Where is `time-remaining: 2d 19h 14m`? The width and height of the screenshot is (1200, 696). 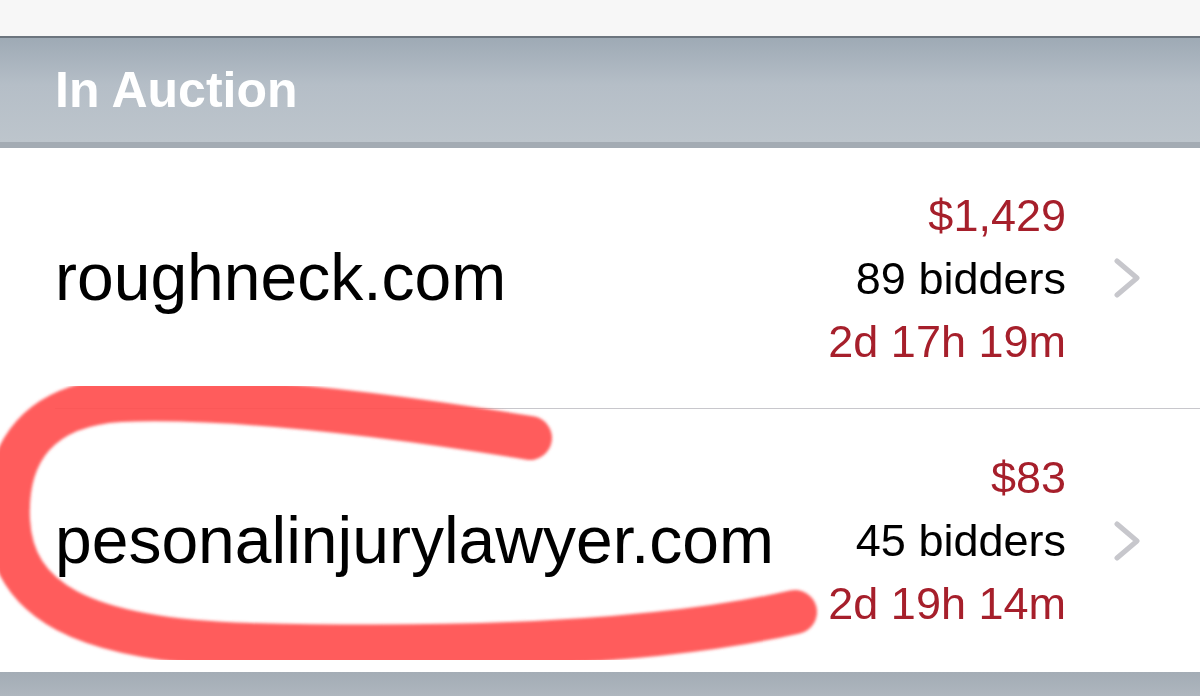
time-remaining: 2d 19h 14m is located at coordinates (947, 604).